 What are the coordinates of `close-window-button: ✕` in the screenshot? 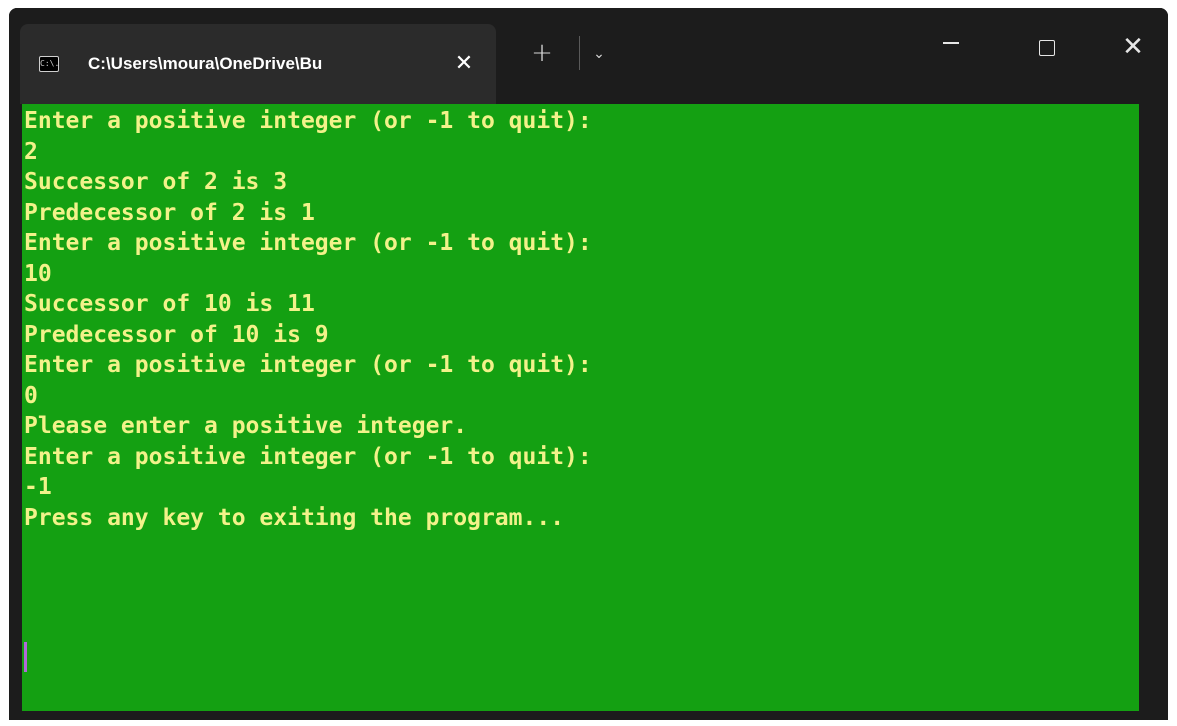 It's located at (1133, 49).